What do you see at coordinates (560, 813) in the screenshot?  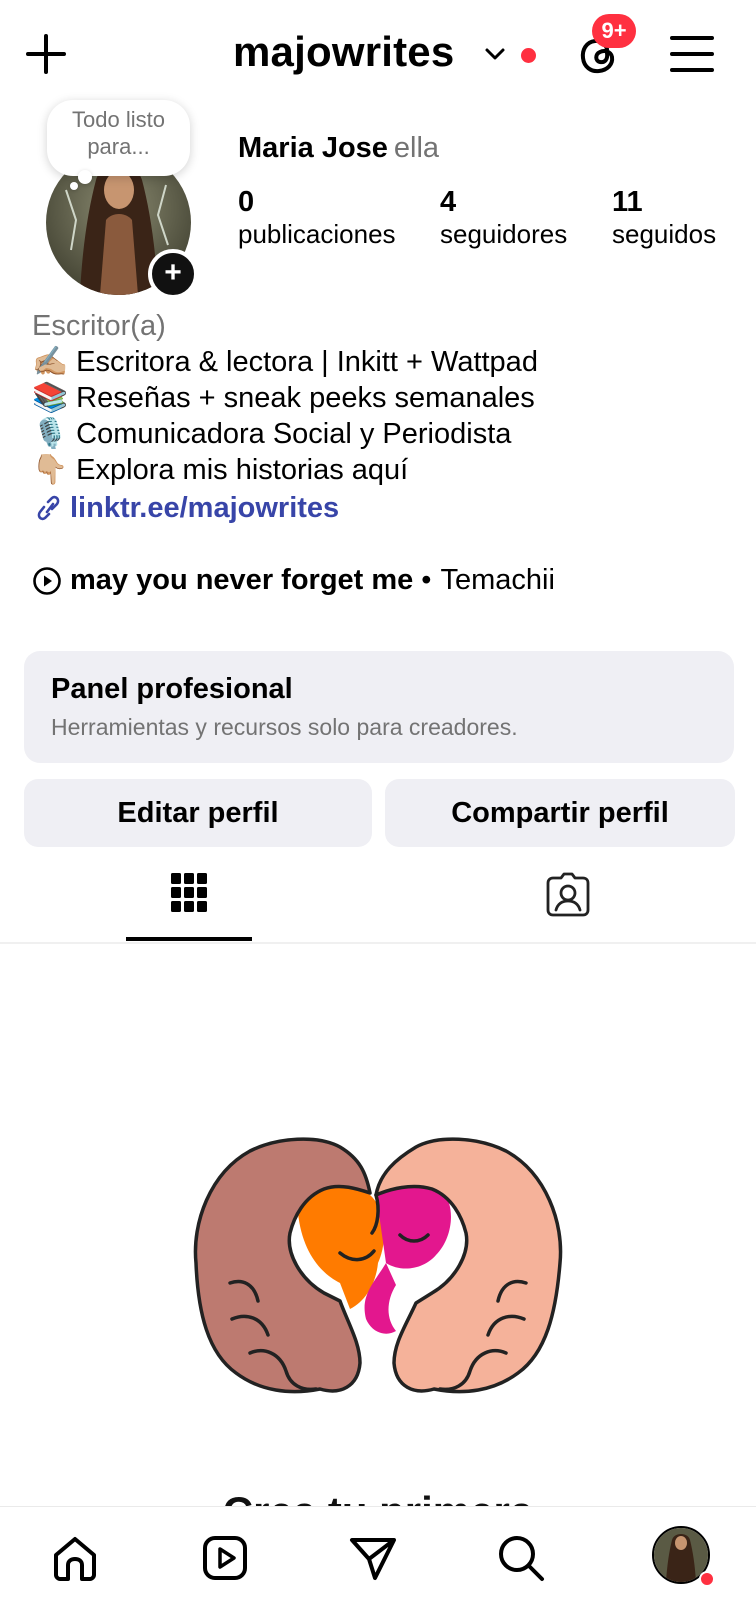 I see `share-profile-button: Compartir perfil` at bounding box center [560, 813].